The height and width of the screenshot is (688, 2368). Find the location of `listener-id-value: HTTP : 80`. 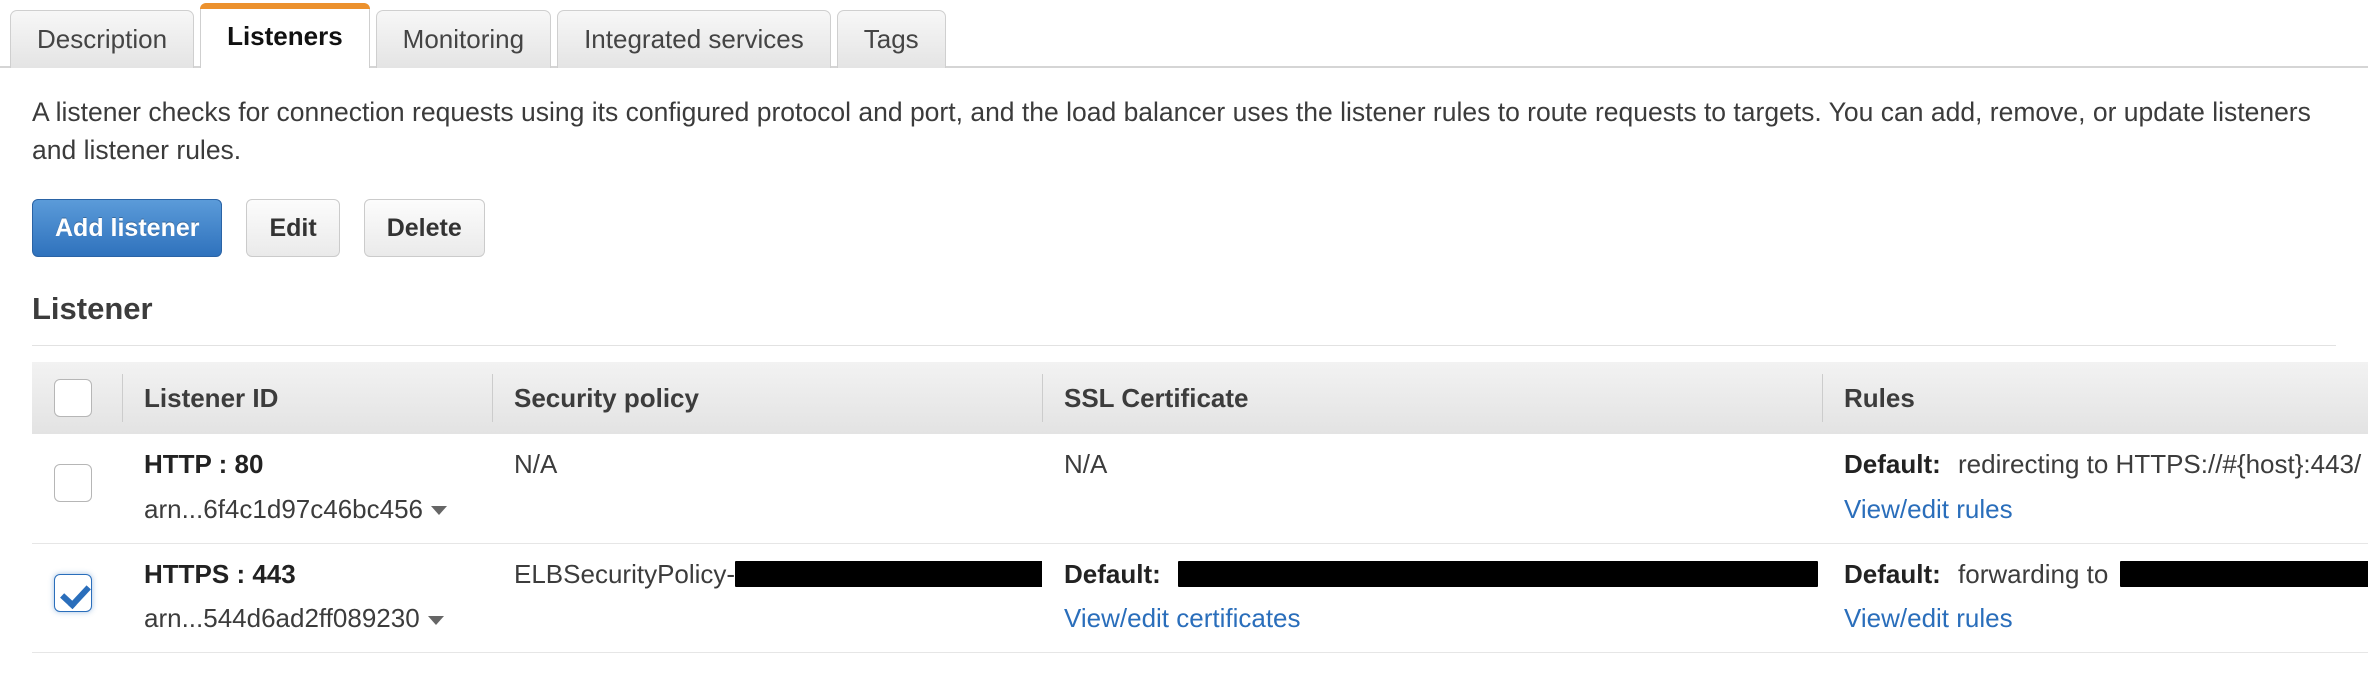

listener-id-value: HTTP : 80 is located at coordinates (204, 464).